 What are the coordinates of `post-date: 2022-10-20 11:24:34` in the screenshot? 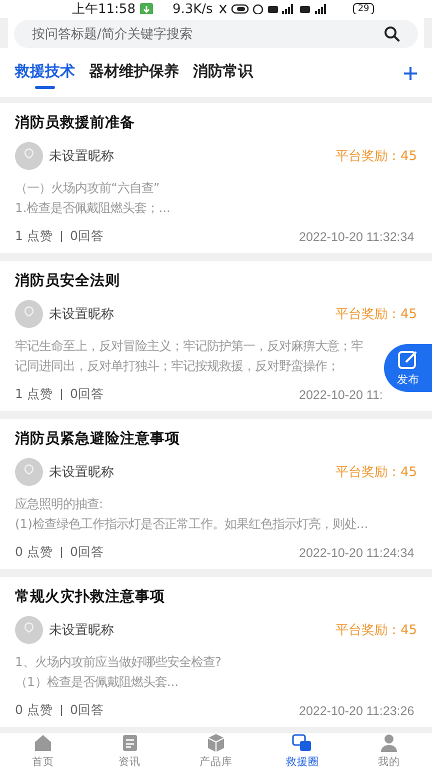 It's located at (357, 553).